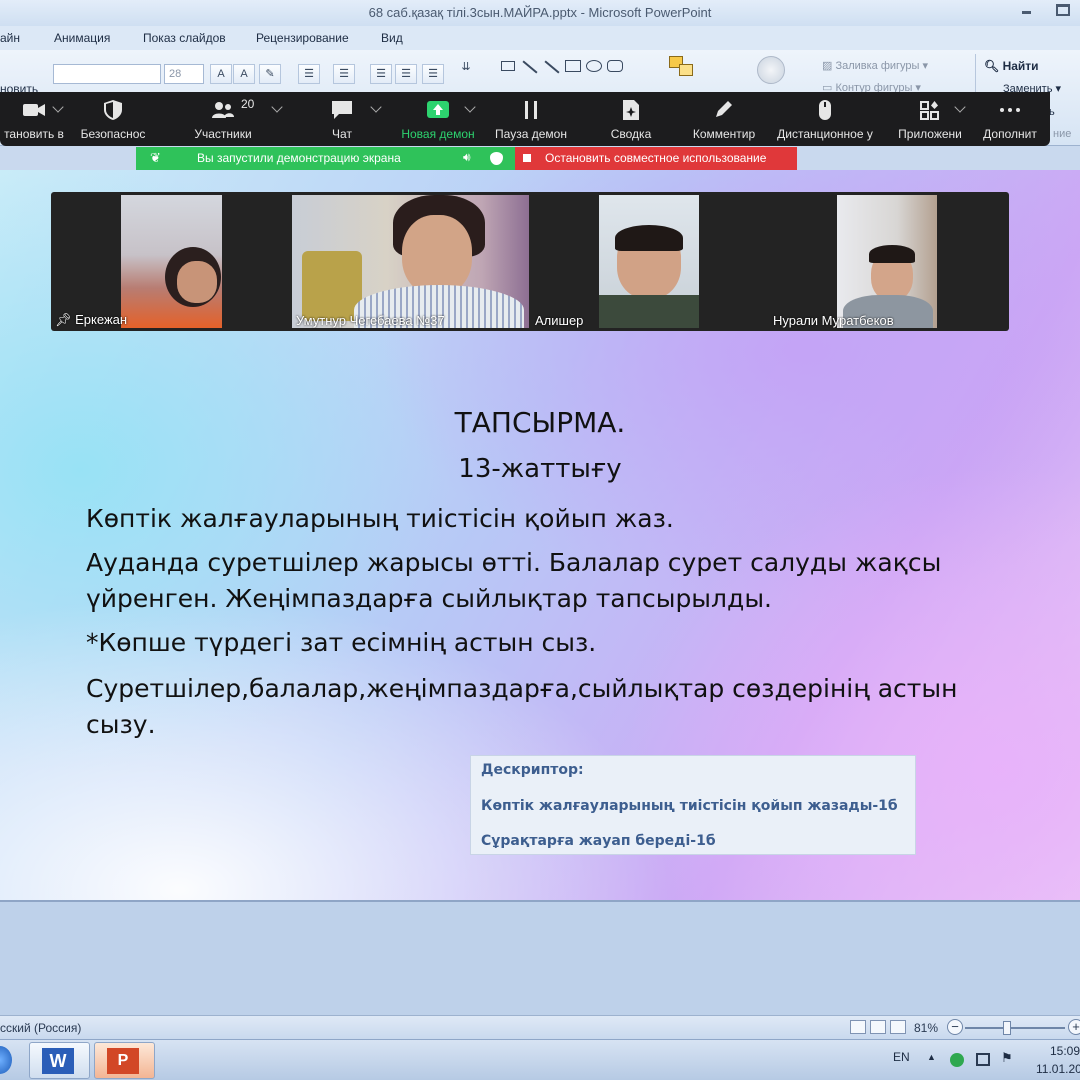 This screenshot has width=1080, height=1080. What do you see at coordinates (649, 238) in the screenshot?
I see `participant-hair` at bounding box center [649, 238].